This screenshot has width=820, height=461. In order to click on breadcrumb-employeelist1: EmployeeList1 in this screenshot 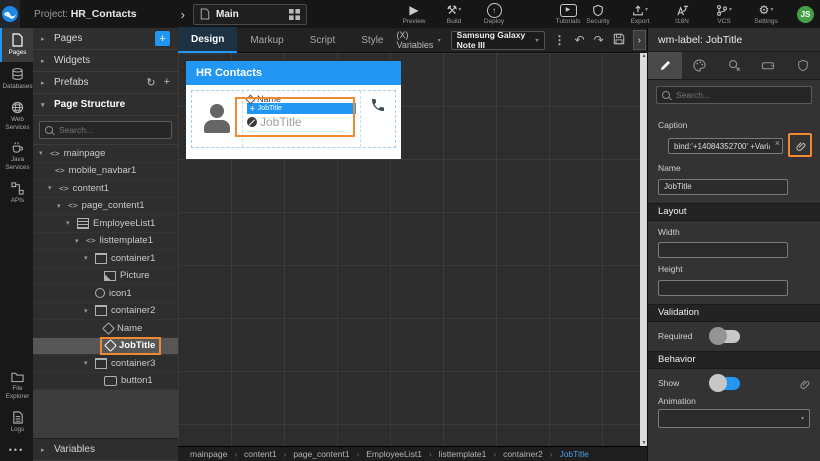, I will do `click(394, 454)`.